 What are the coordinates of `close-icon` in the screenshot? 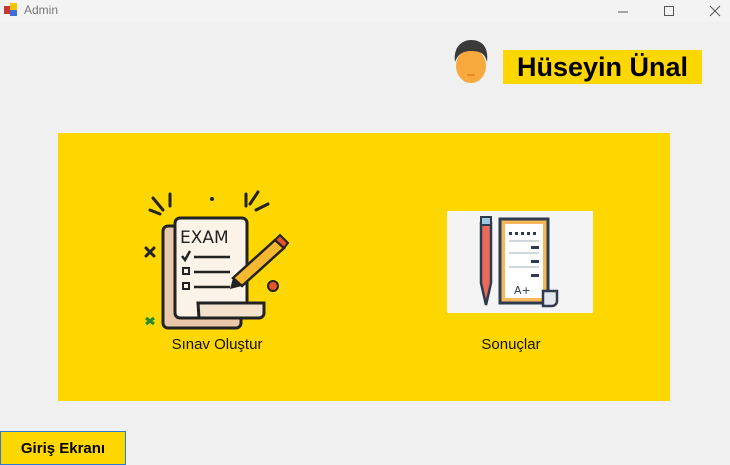 It's located at (715, 11).